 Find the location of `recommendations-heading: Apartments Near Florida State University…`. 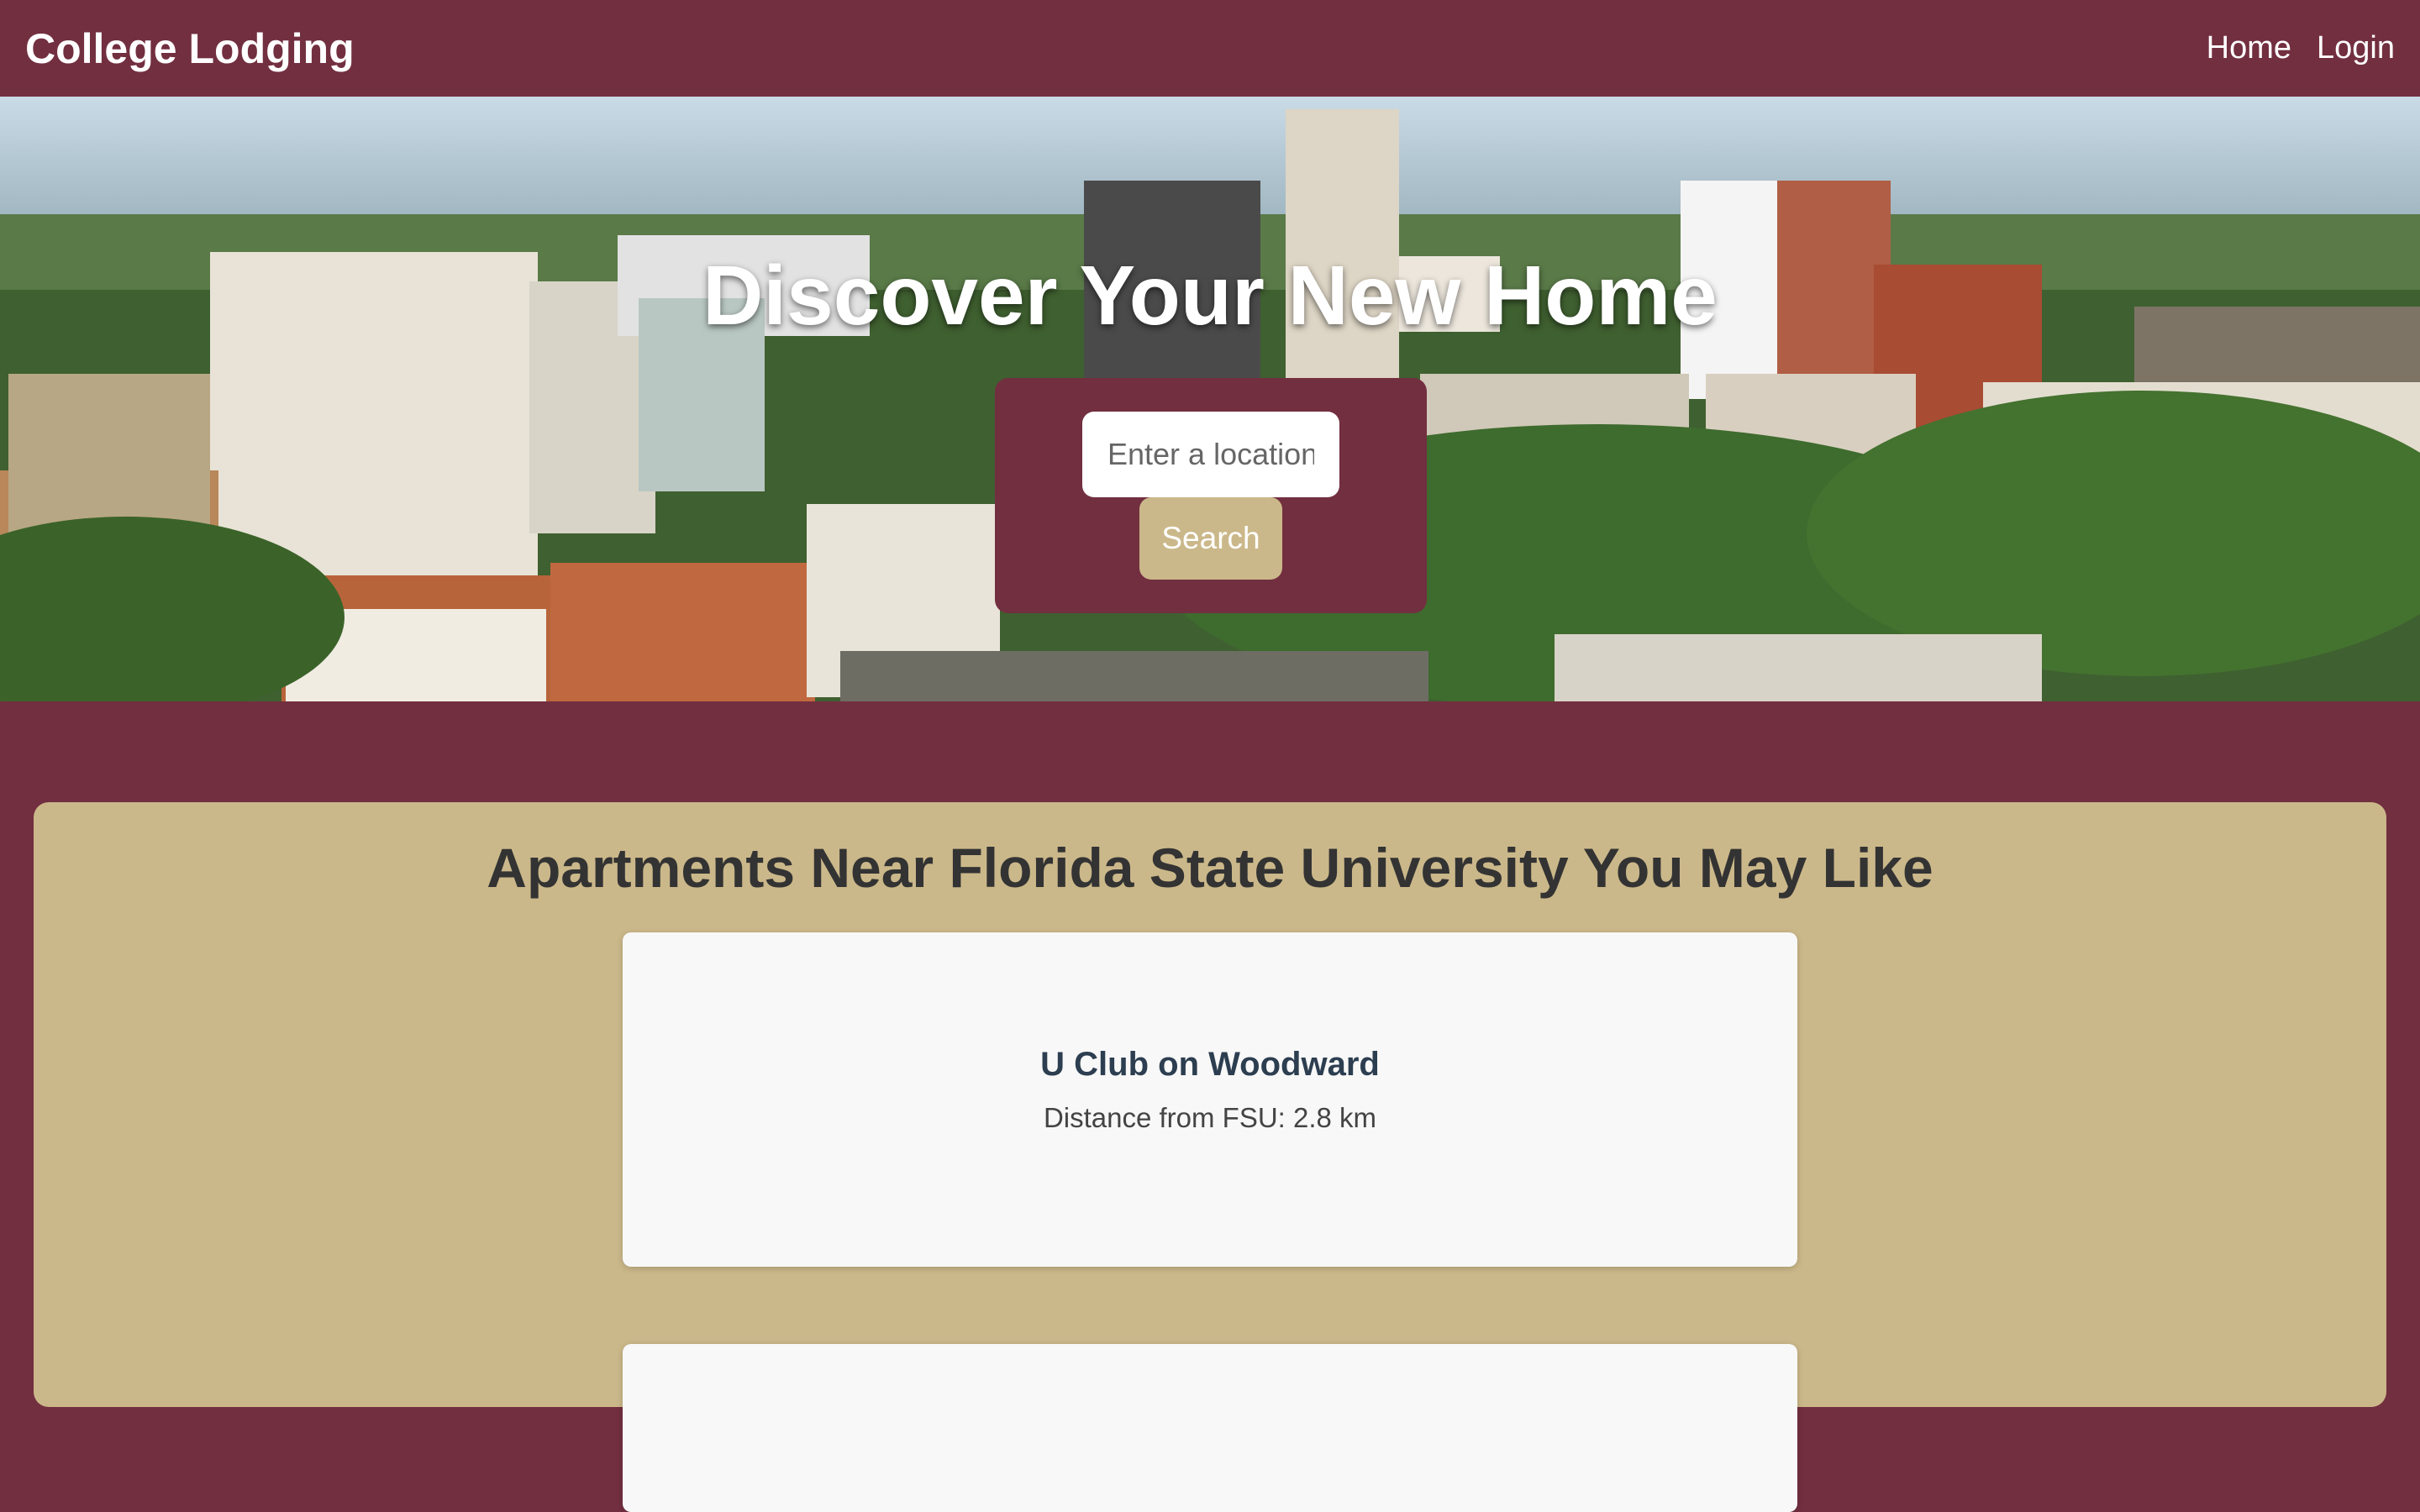

recommendations-heading: Apartments Near Florida State University… is located at coordinates (1210, 868).